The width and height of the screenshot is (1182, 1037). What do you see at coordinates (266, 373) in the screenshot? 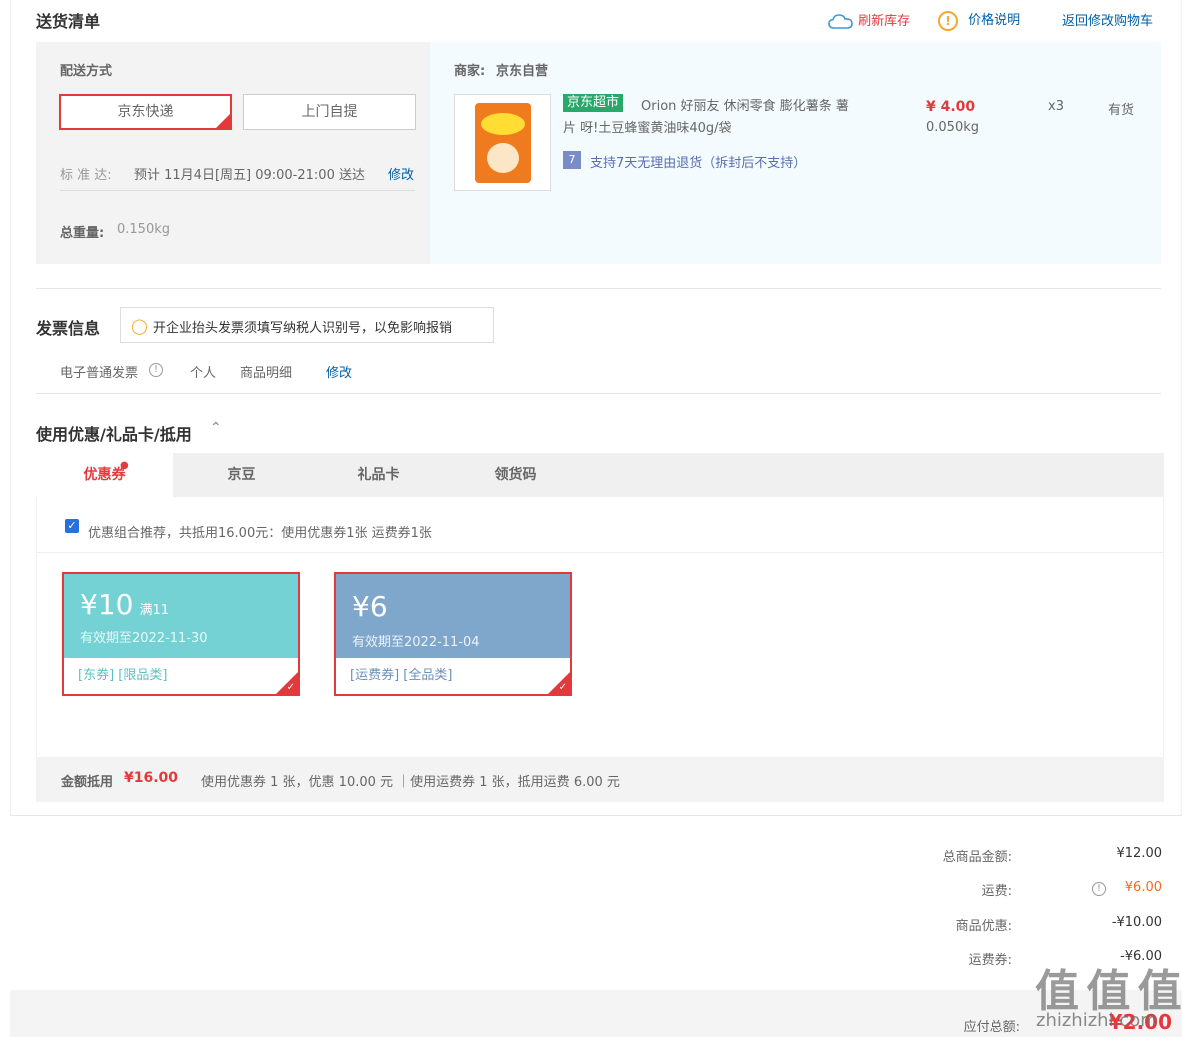
I see `invoice-detail: 商品明细` at bounding box center [266, 373].